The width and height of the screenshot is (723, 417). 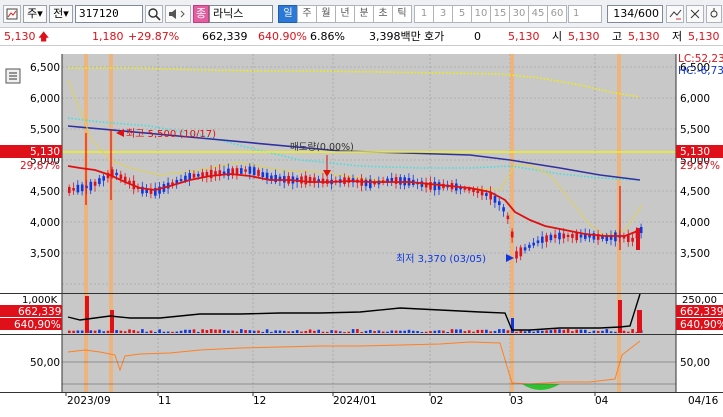 What do you see at coordinates (434, 36) in the screenshot?
I see `bid-label: 호가` at bounding box center [434, 36].